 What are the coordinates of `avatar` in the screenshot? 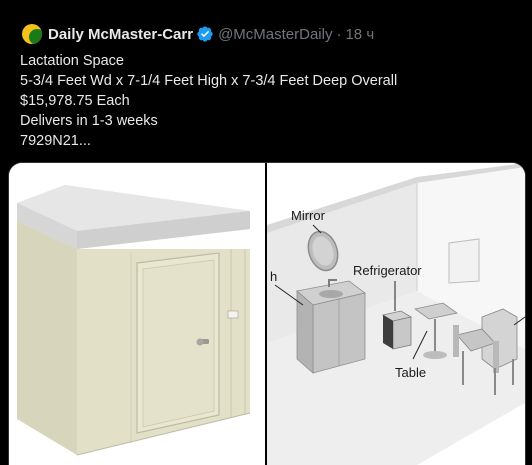 It's located at (32, 34).